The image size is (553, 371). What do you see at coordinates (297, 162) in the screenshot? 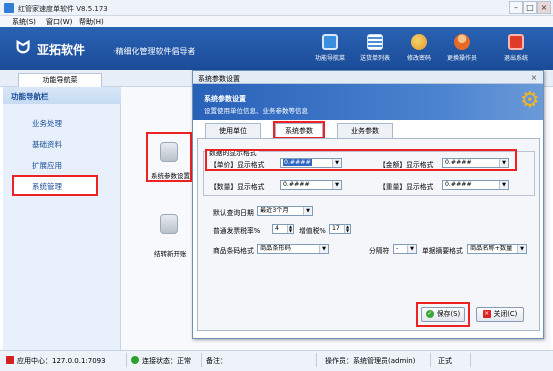
I see `price-format-value: 0.####` at bounding box center [297, 162].